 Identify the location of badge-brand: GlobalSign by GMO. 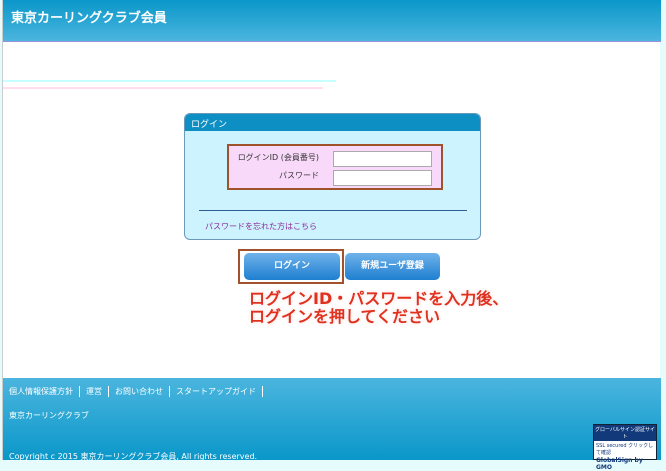
(619, 464).